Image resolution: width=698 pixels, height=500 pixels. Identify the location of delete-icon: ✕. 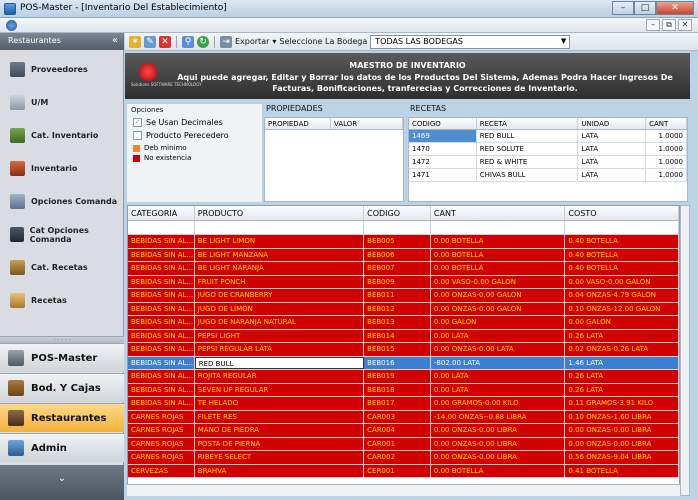
(165, 41).